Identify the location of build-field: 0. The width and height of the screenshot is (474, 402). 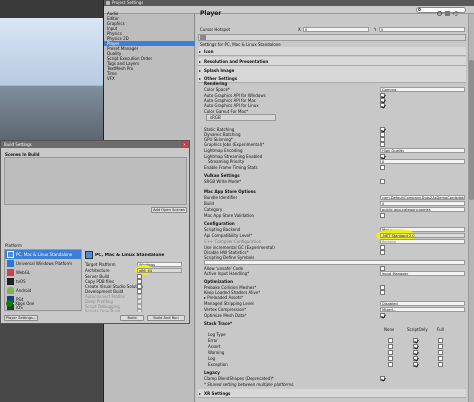
(422, 203).